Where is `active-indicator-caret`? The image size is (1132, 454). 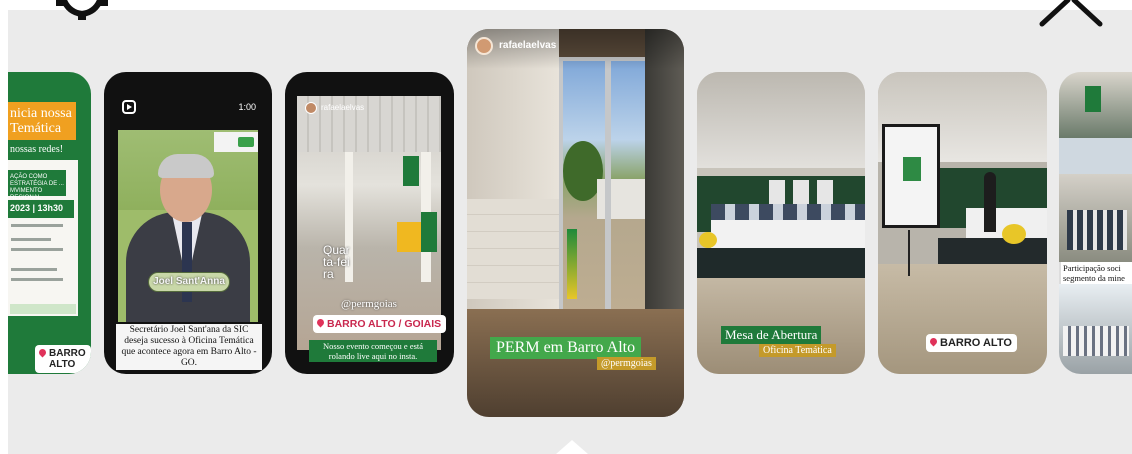
active-indicator-caret is located at coordinates (572, 447).